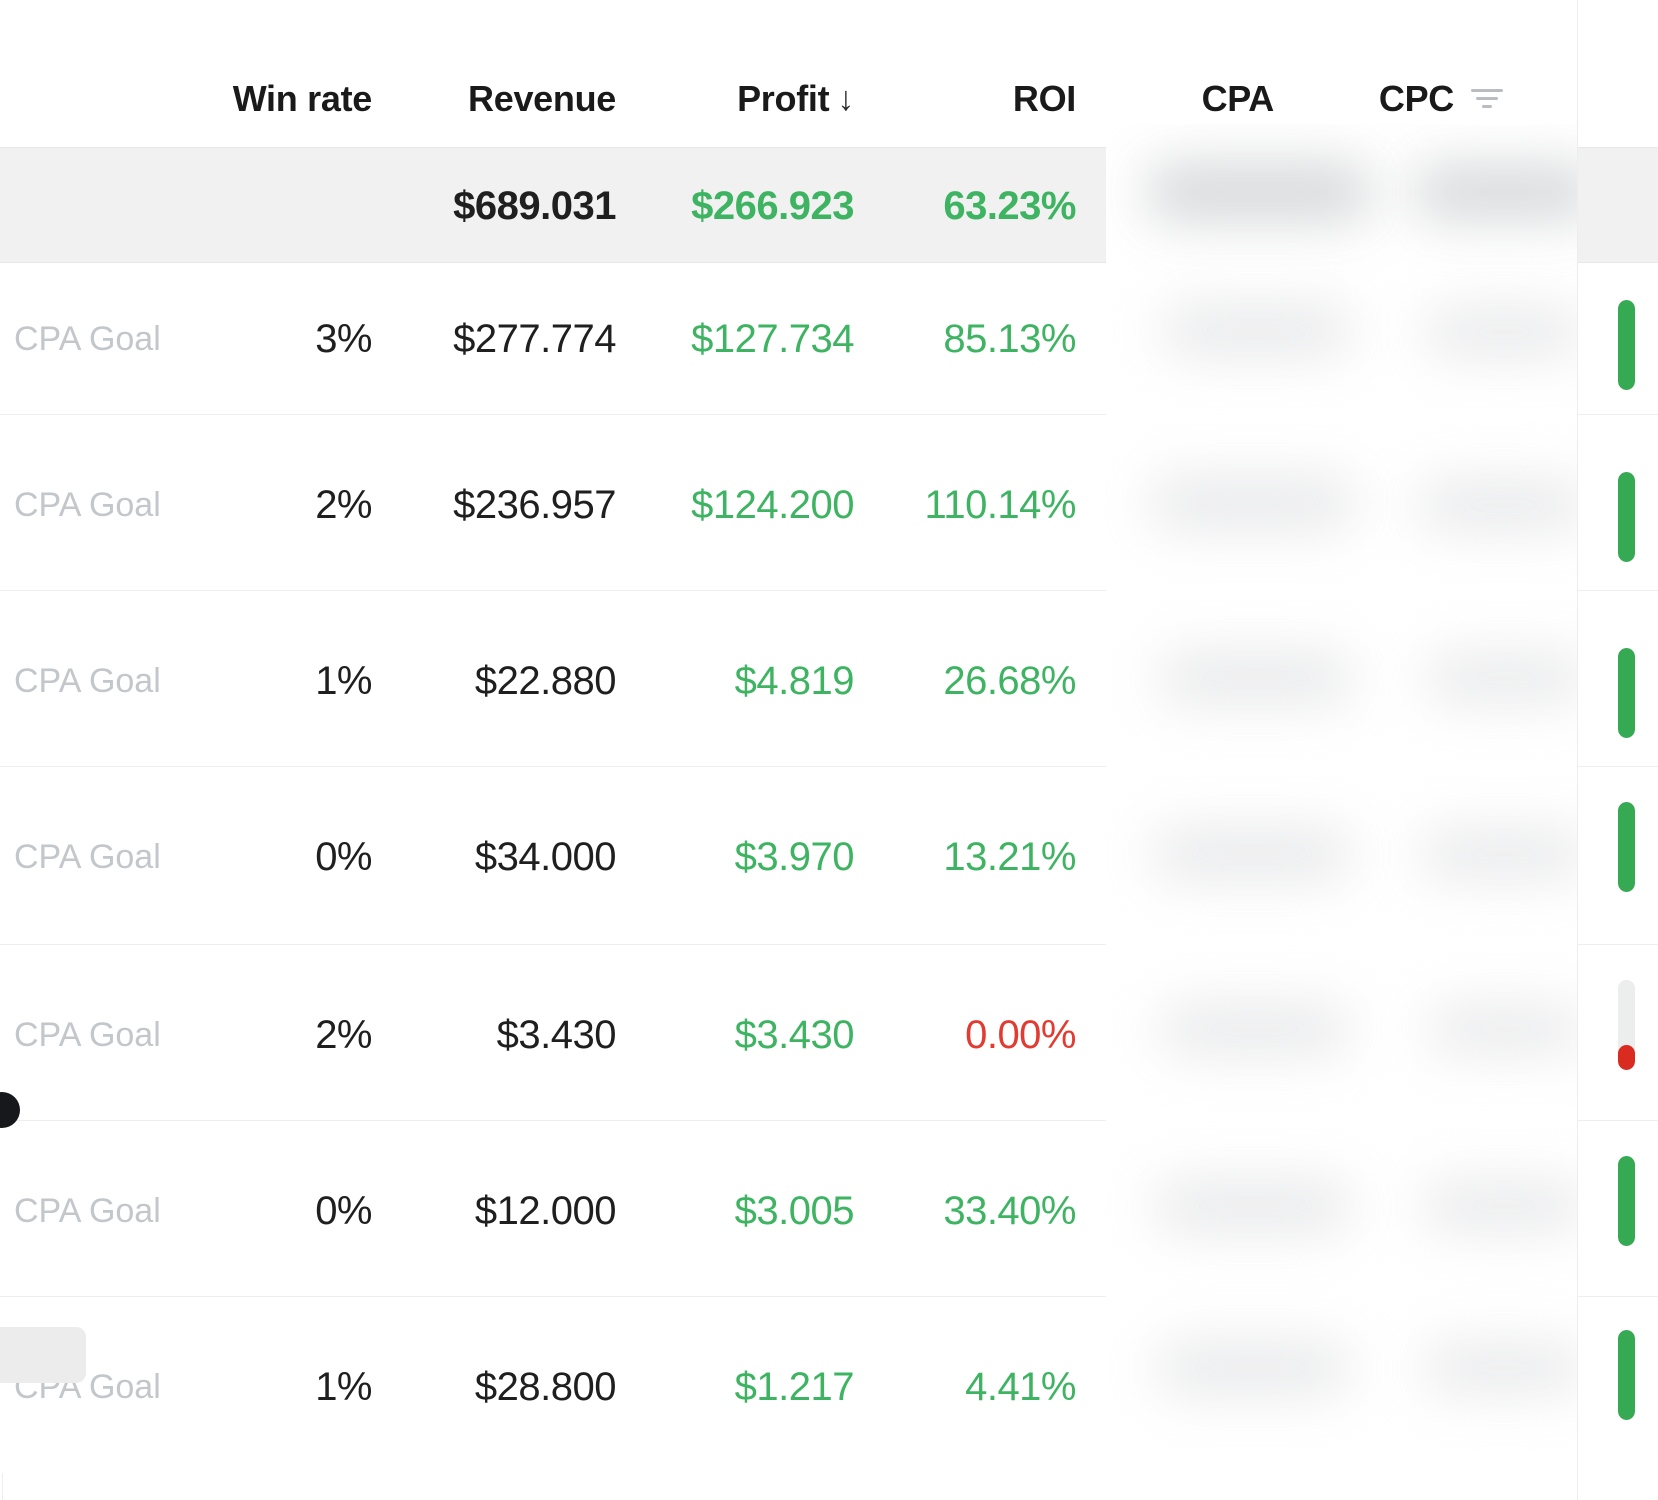 The image size is (1658, 1500). What do you see at coordinates (534, 338) in the screenshot?
I see `row-revenue: $277.774` at bounding box center [534, 338].